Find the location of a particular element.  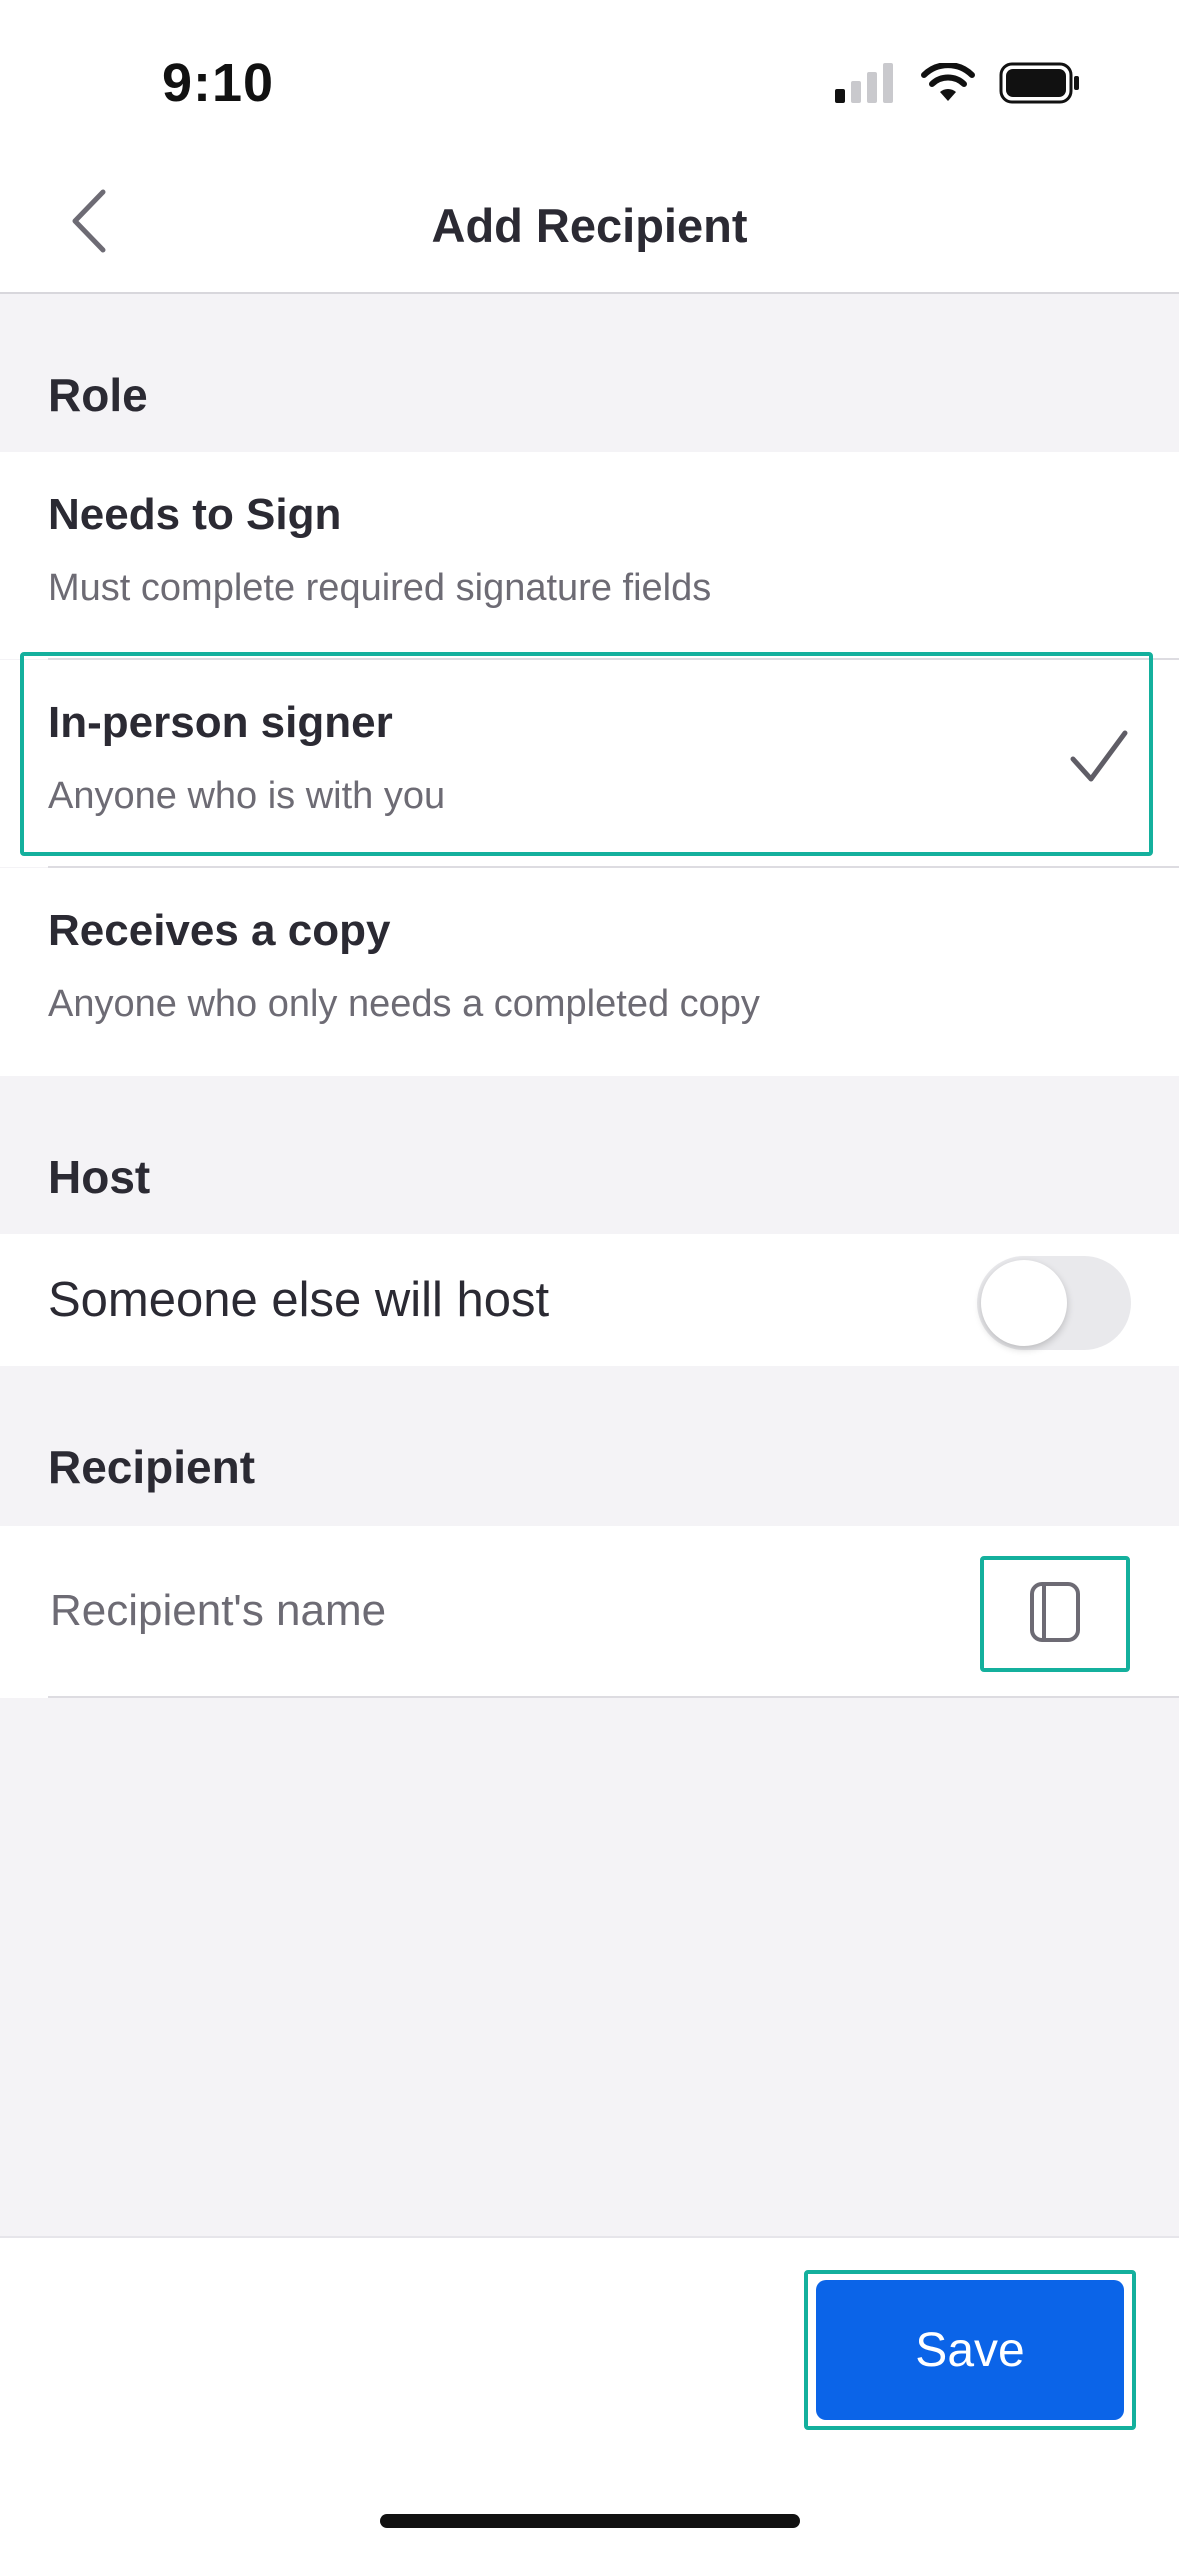

status-icons is located at coordinates (958, 85).